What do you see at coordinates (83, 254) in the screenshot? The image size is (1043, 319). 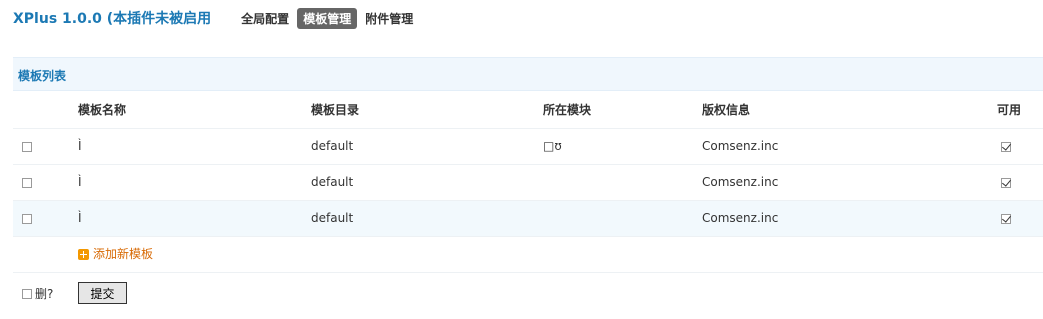 I see `plus-icon` at bounding box center [83, 254].